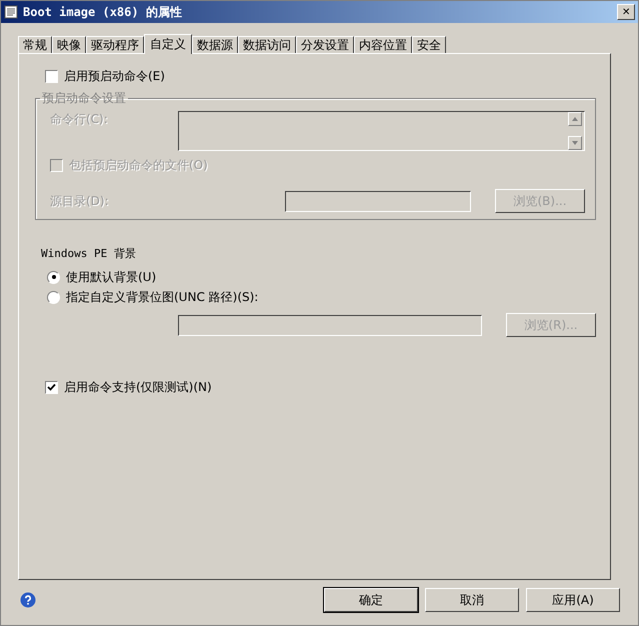  I want to click on checkbox-label: 启用预启动命令(E), so click(114, 76).